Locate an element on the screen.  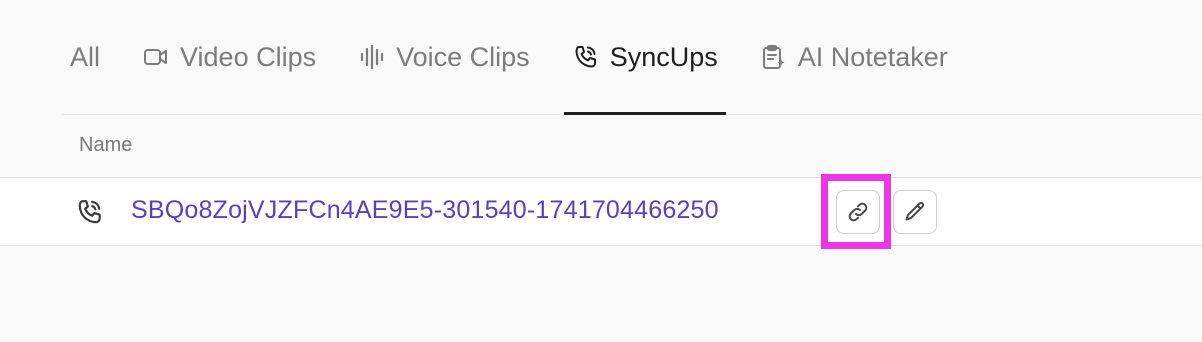
tab-syncups: SyncUps is located at coordinates (644, 57).